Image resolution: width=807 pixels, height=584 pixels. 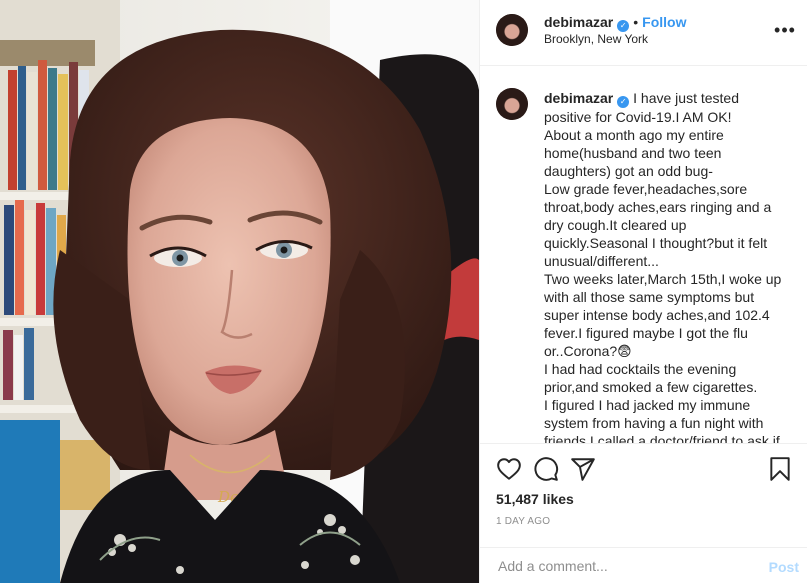 I want to click on heart-icon, so click(x=509, y=469).